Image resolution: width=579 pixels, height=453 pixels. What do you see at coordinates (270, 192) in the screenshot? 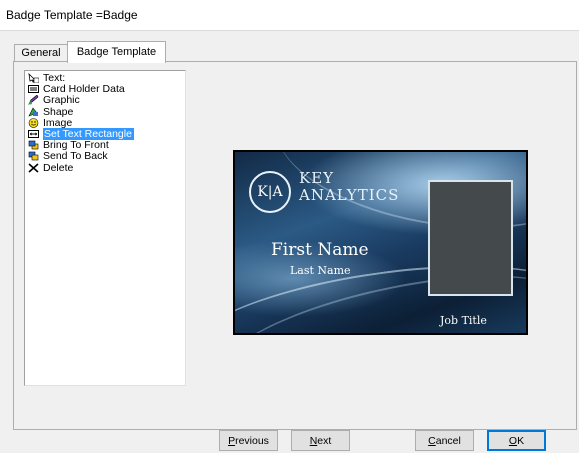
I see `badge-logo-mark: K|A` at bounding box center [270, 192].